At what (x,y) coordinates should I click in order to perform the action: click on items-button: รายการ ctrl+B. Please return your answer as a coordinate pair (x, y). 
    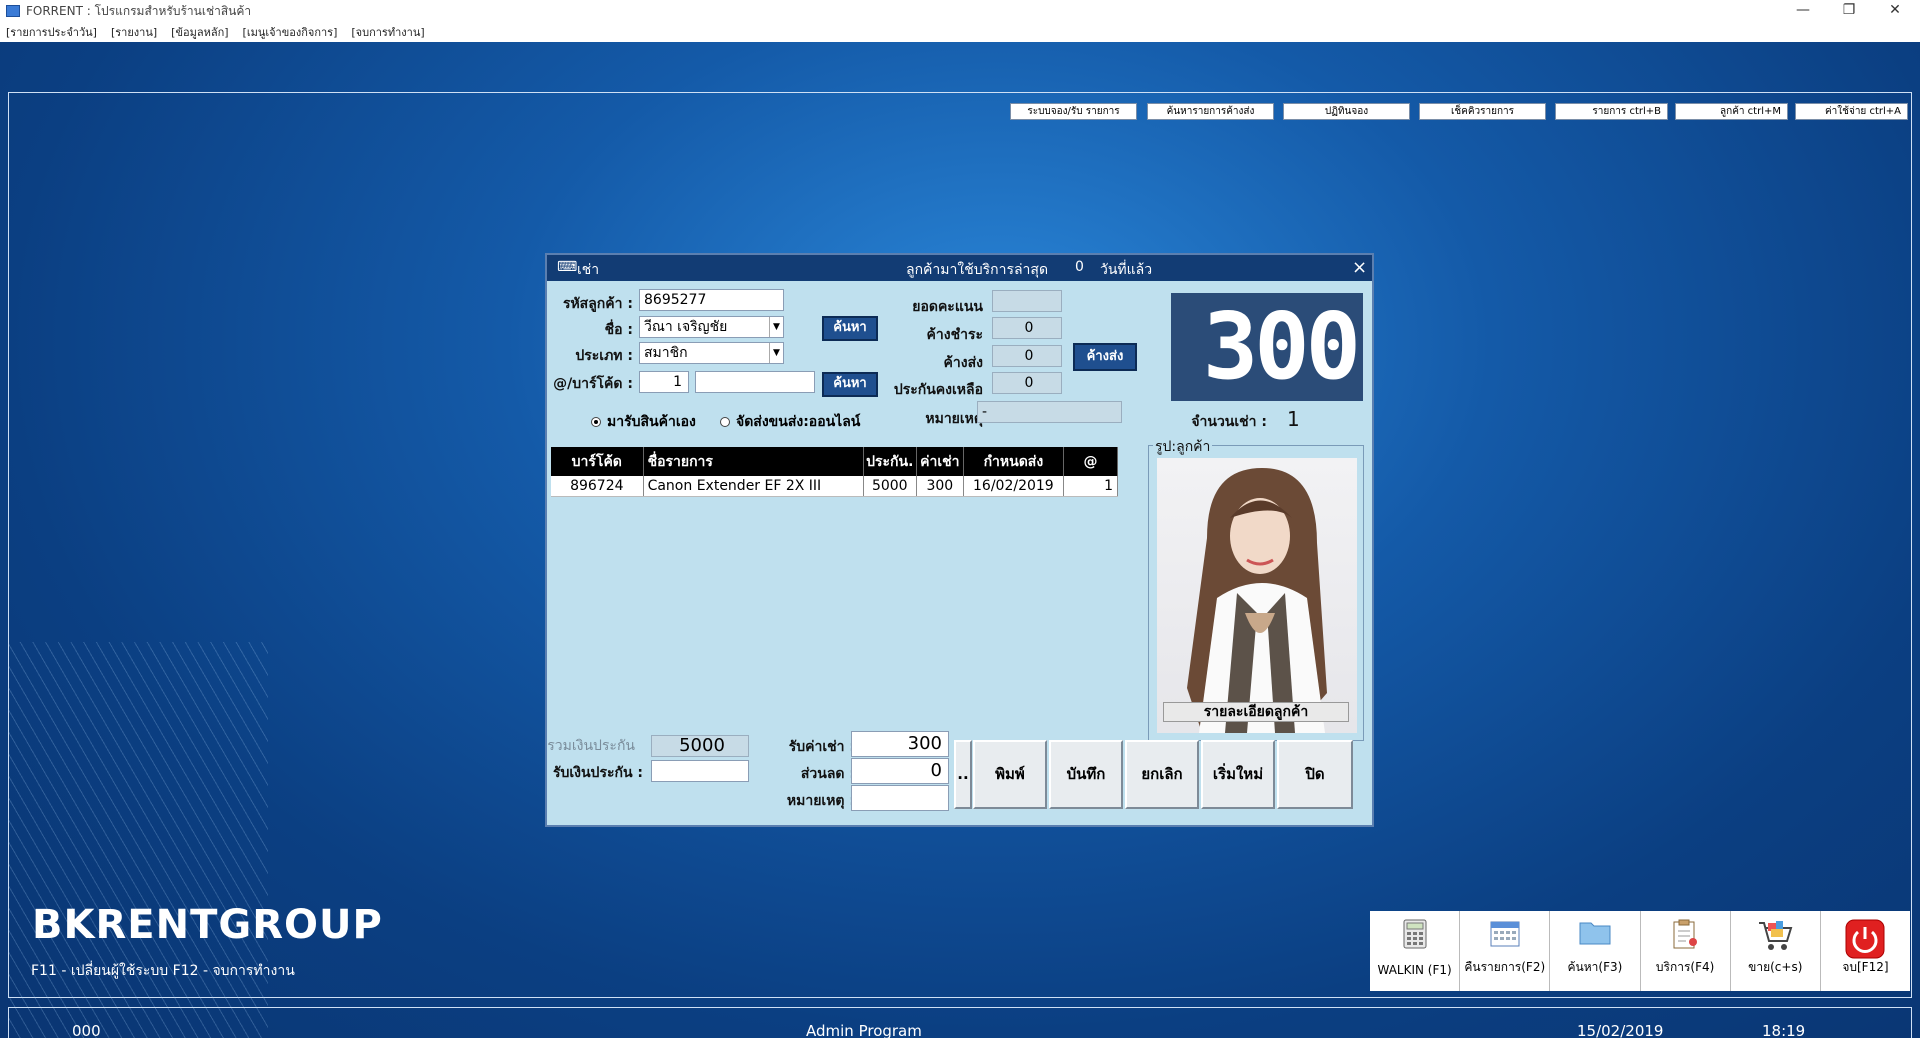
    Looking at the image, I should click on (1611, 111).